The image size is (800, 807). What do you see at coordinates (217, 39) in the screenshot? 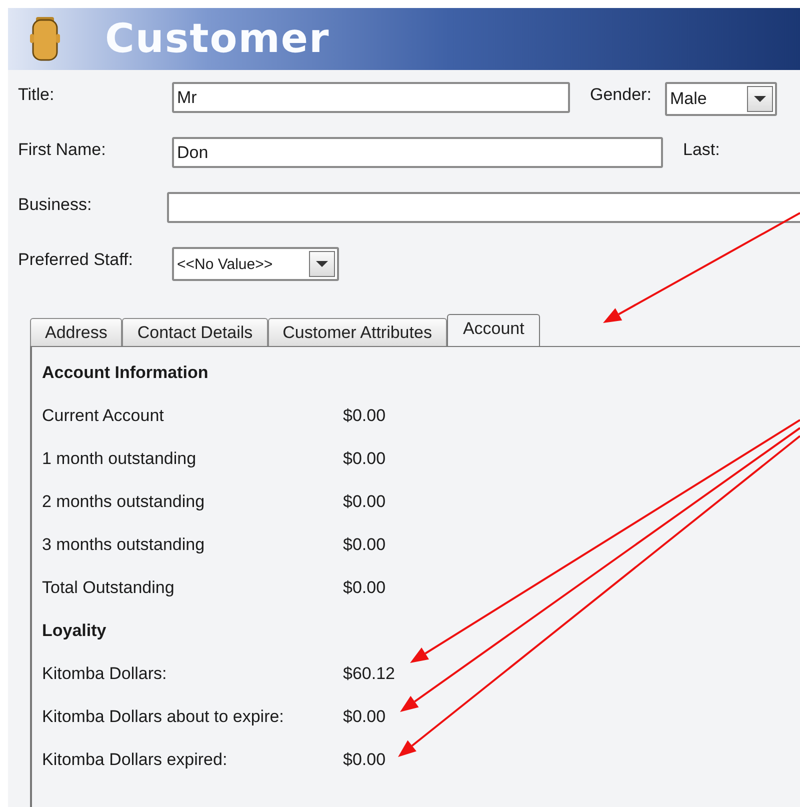
I see `window-title: Customer` at bounding box center [217, 39].